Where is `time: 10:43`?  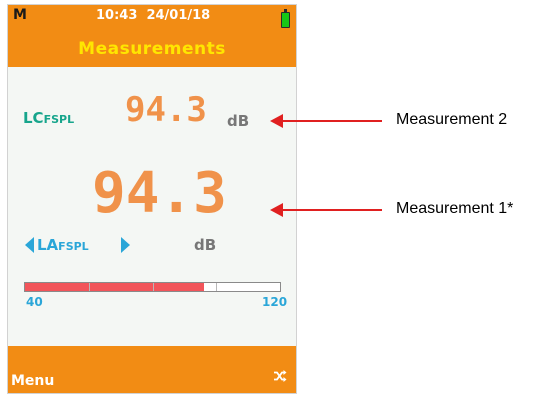 time: 10:43 is located at coordinates (117, 15).